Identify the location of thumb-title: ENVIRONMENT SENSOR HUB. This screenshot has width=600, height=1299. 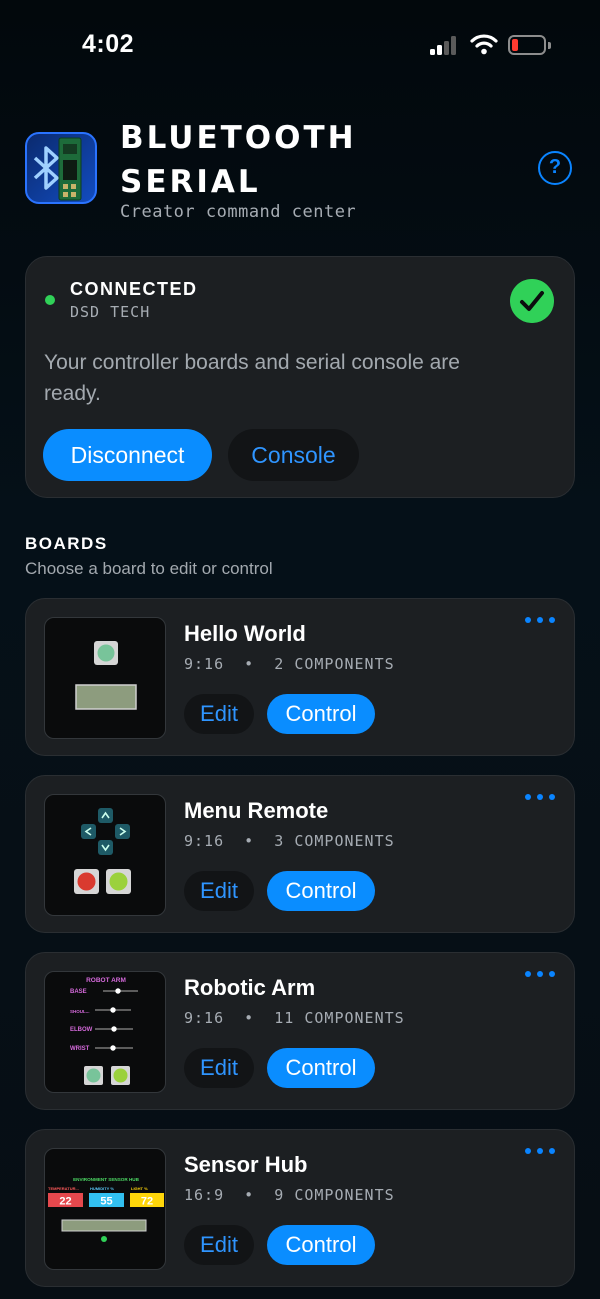
(106, 1179).